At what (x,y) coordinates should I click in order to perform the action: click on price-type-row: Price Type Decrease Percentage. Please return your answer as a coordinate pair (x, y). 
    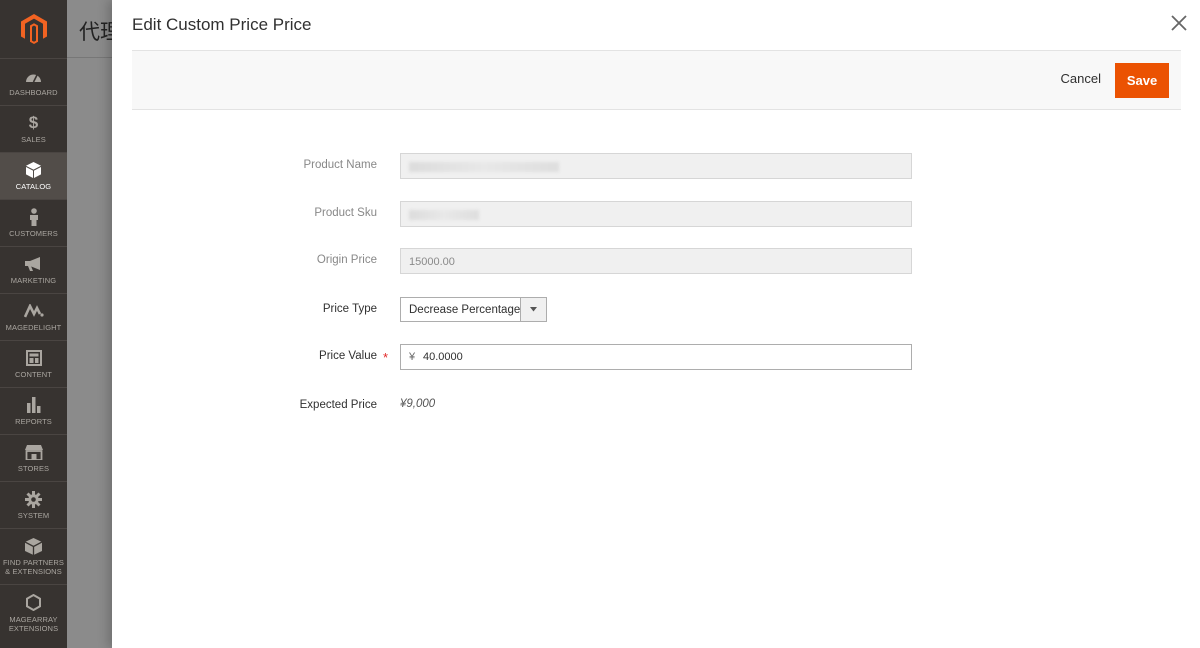
    Looking at the image, I should click on (656, 310).